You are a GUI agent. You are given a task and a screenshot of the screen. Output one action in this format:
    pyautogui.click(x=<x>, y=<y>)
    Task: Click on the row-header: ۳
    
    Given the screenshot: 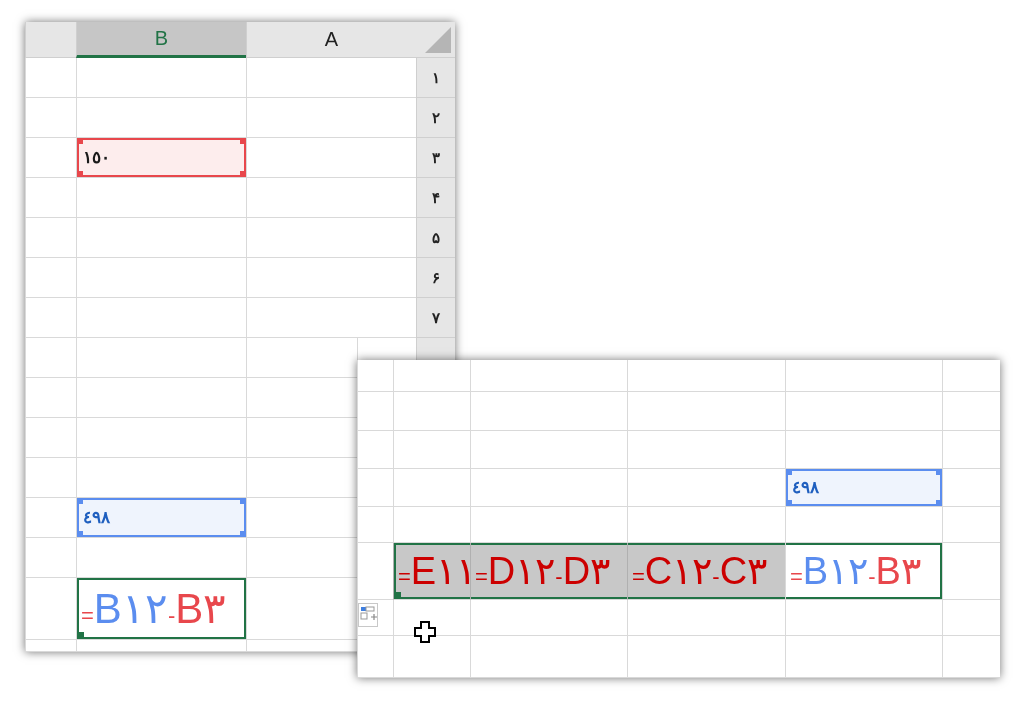 What is the action you would take?
    pyautogui.click(x=435, y=158)
    